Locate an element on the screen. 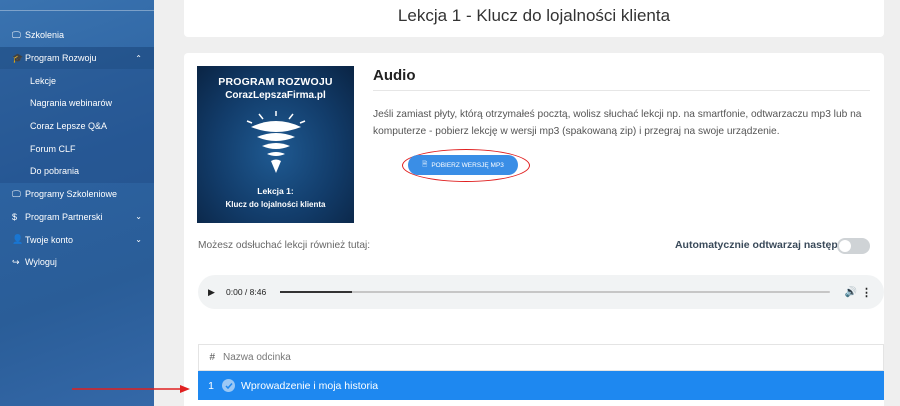 Image resolution: width=900 pixels, height=406 pixels. audio-player: ▶ 0:00 / 8:46 🔊 ⋮ is located at coordinates (541, 292).